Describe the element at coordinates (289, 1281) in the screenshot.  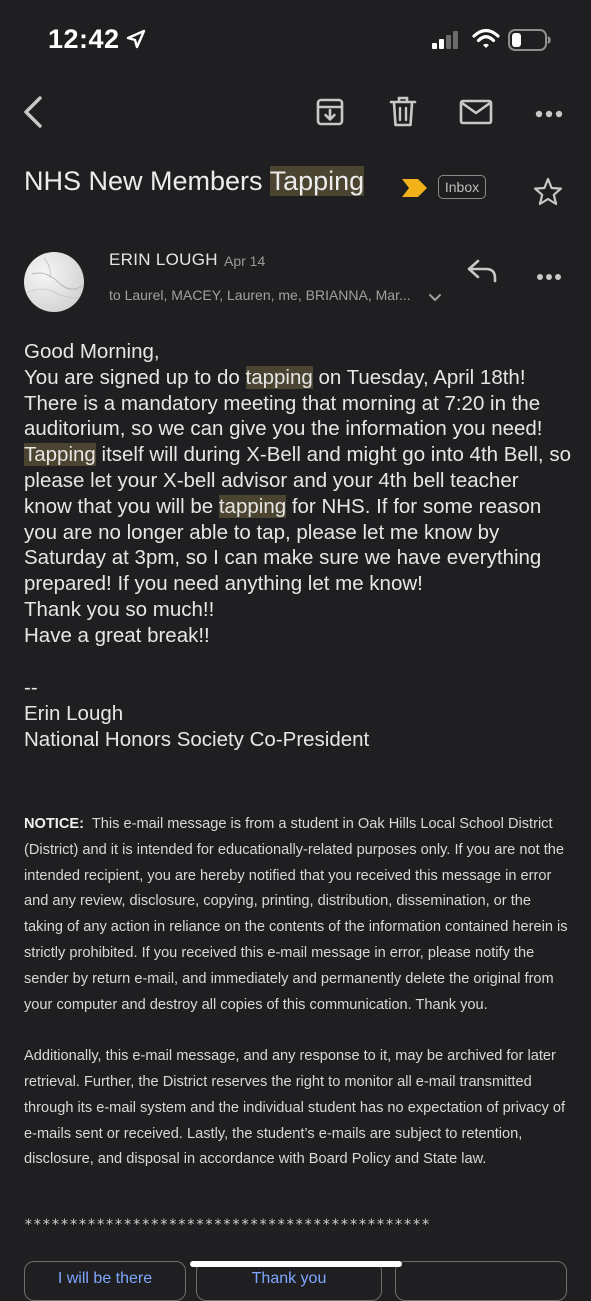
I see `quick-reply-2: Thank you` at that location.